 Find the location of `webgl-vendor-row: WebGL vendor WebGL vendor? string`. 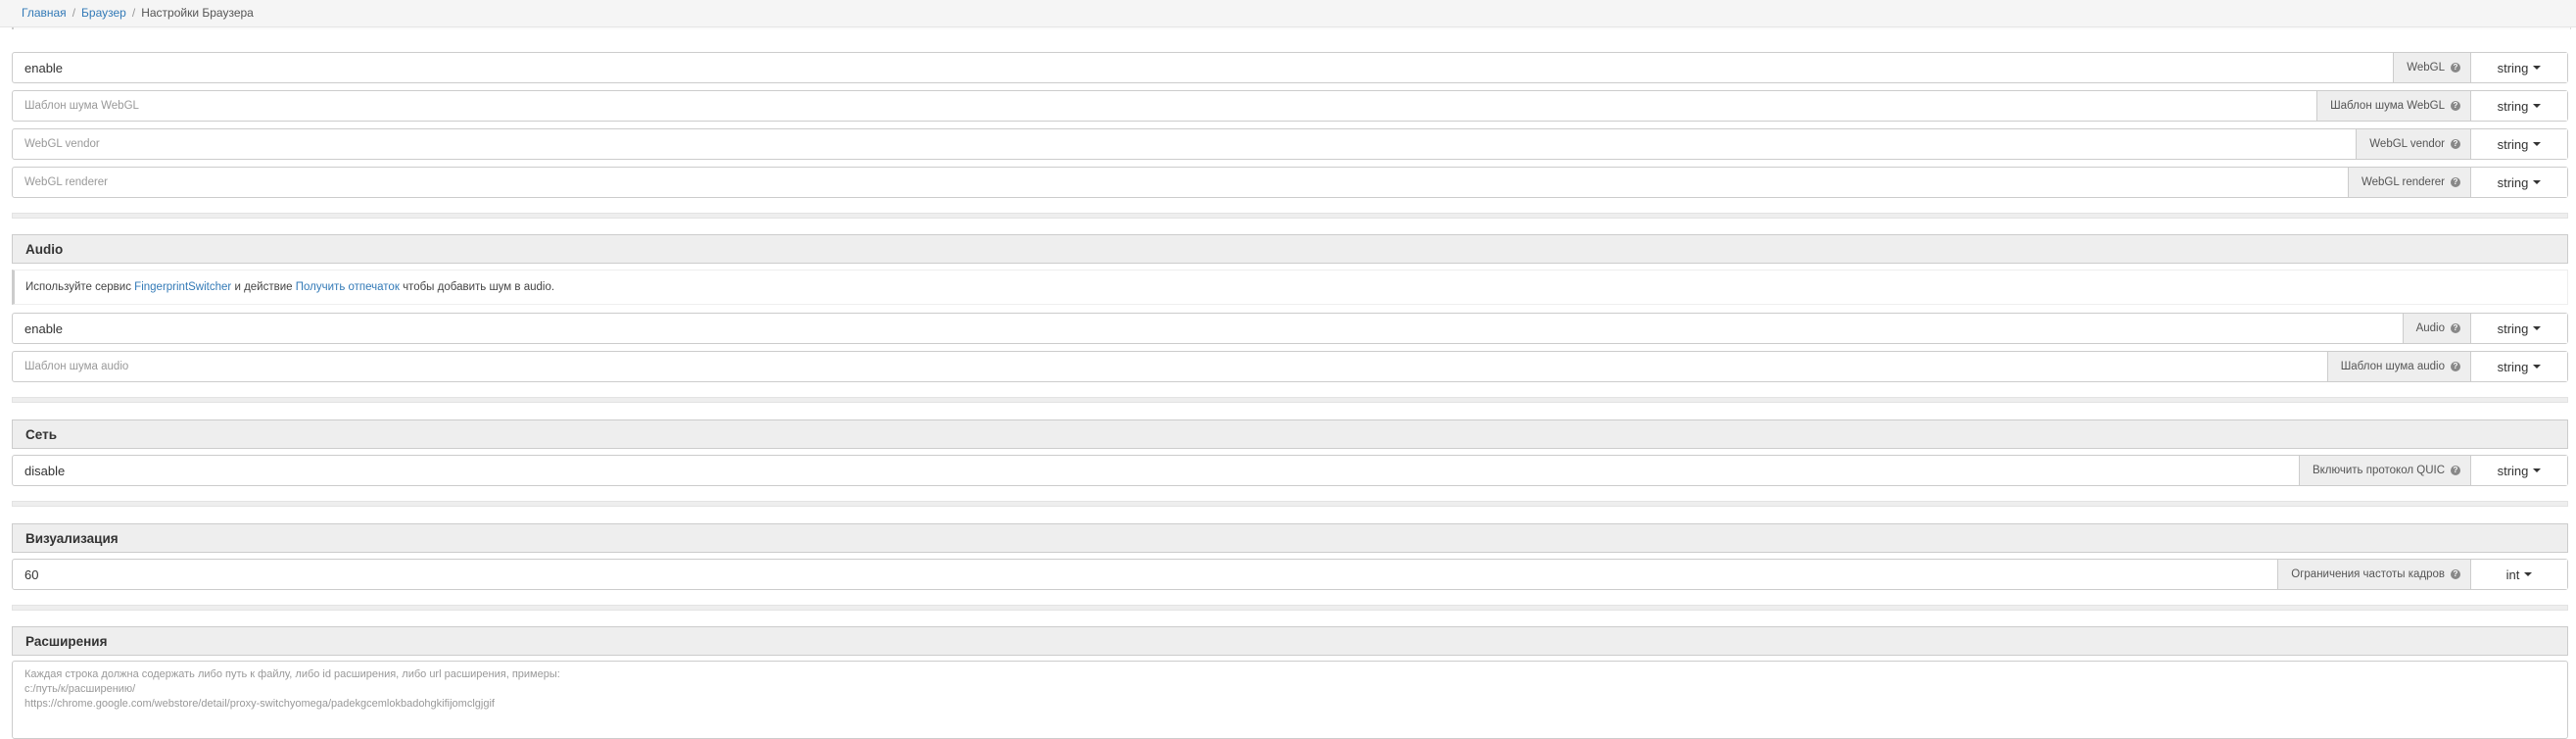

webgl-vendor-row: WebGL vendor WebGL vendor? string is located at coordinates (1290, 144).